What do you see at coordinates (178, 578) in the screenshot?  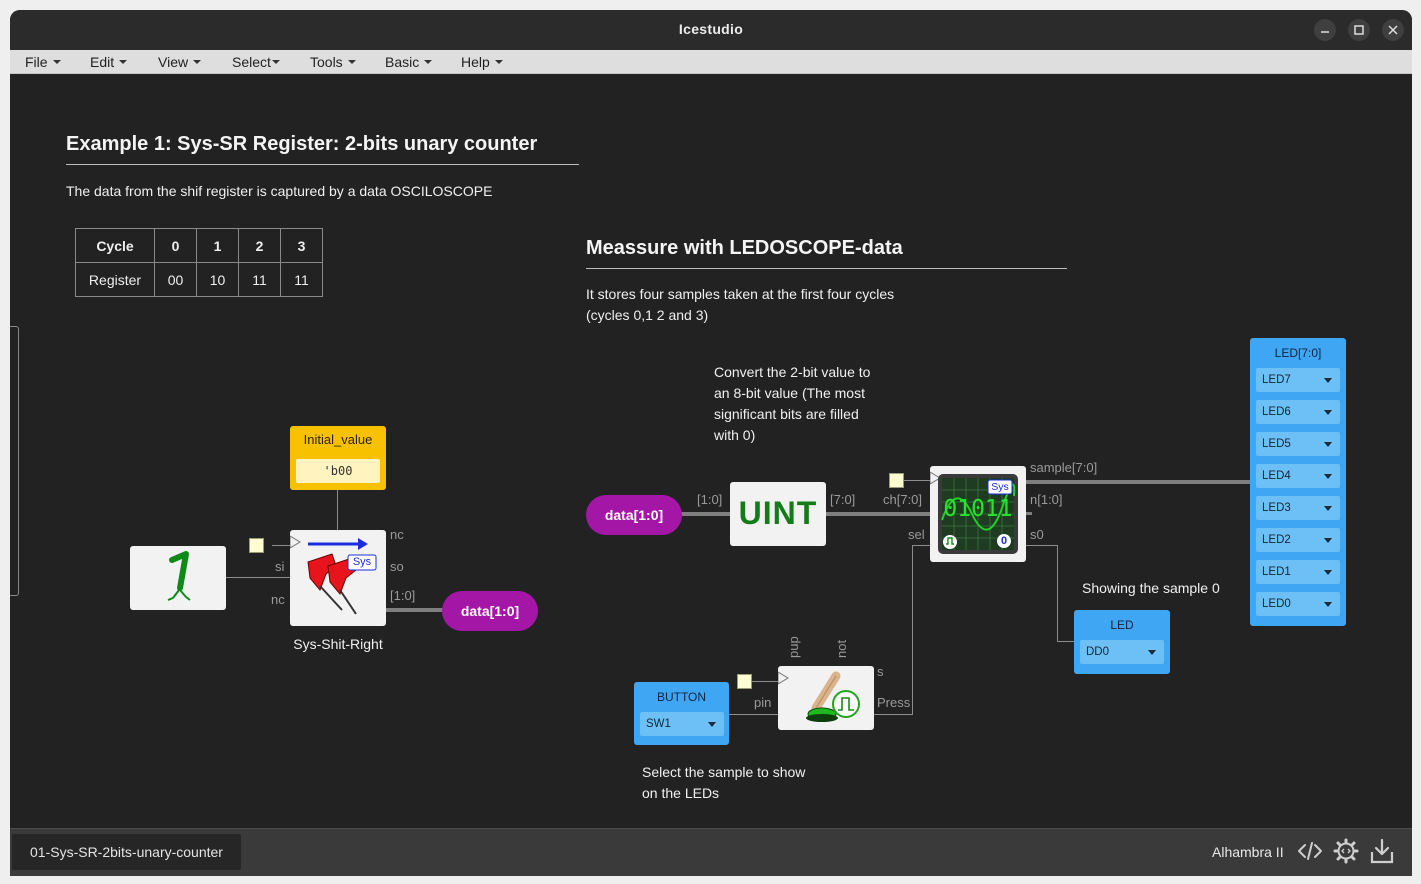 I see `constant-one-block` at bounding box center [178, 578].